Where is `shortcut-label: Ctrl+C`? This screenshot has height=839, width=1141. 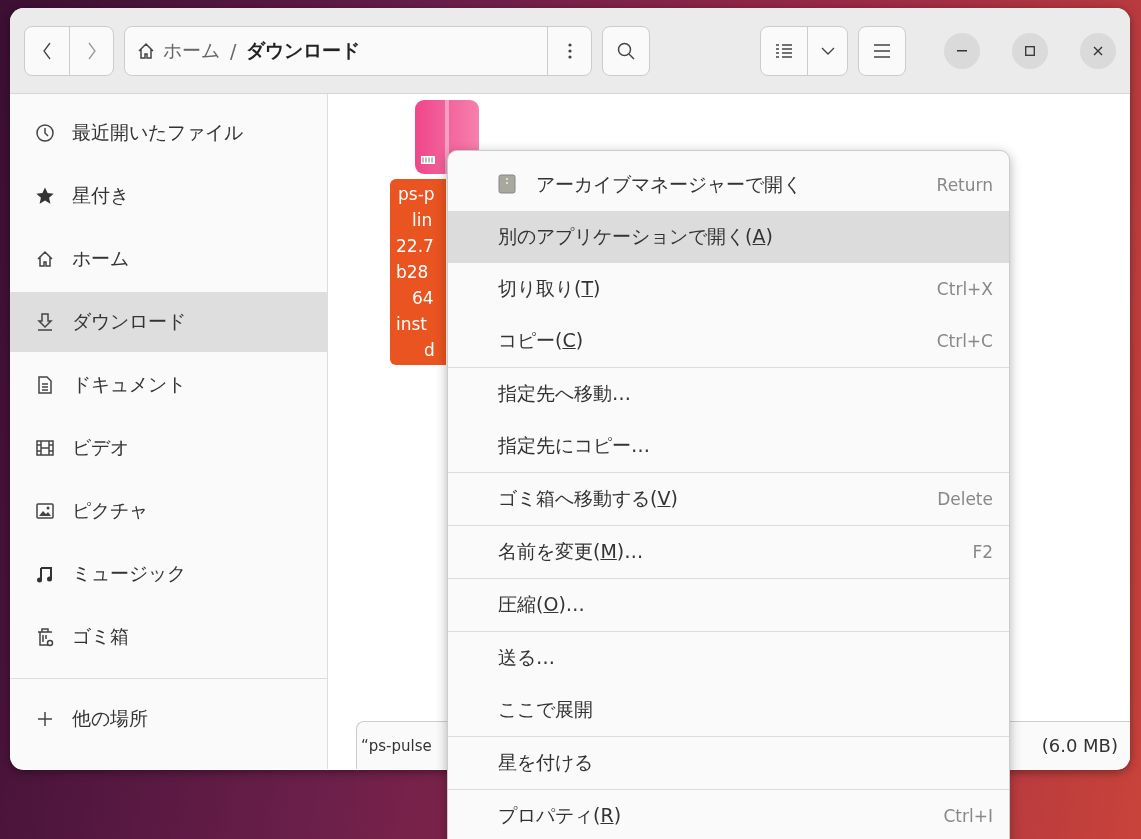
shortcut-label: Ctrl+C is located at coordinates (964, 341).